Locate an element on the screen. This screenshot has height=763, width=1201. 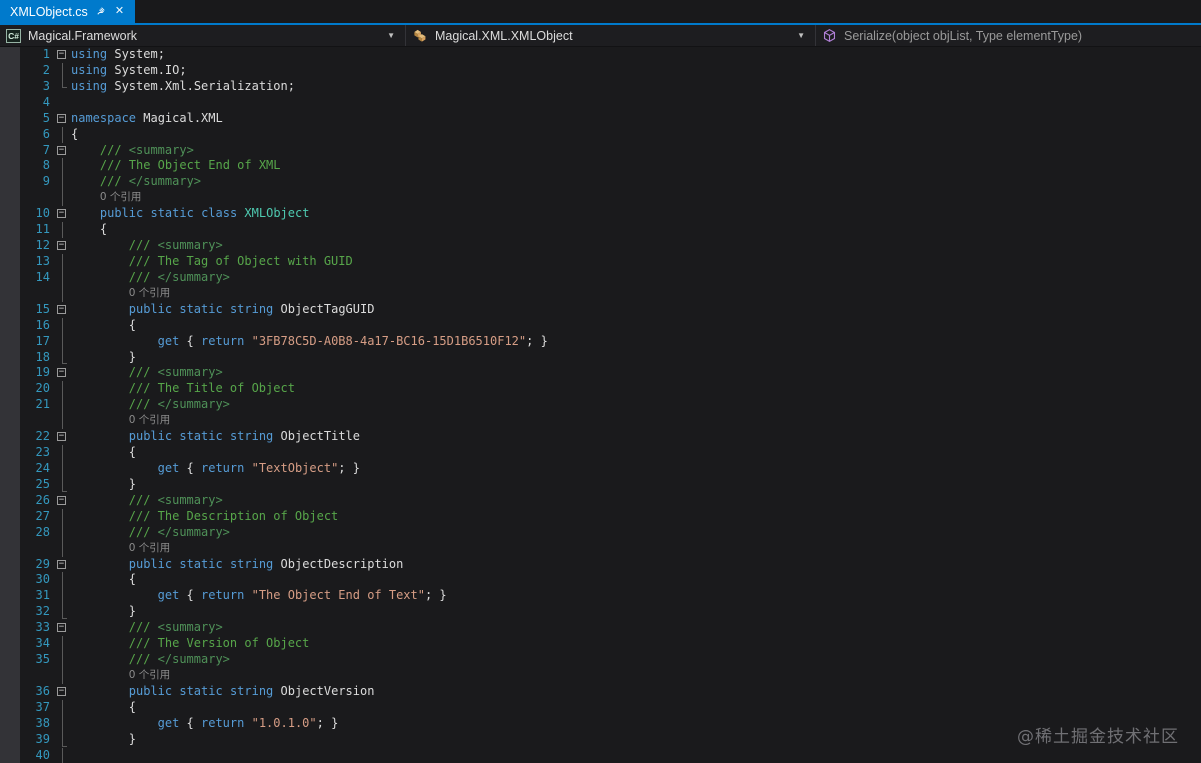
code-row: 32} is located at coordinates (600, 612).